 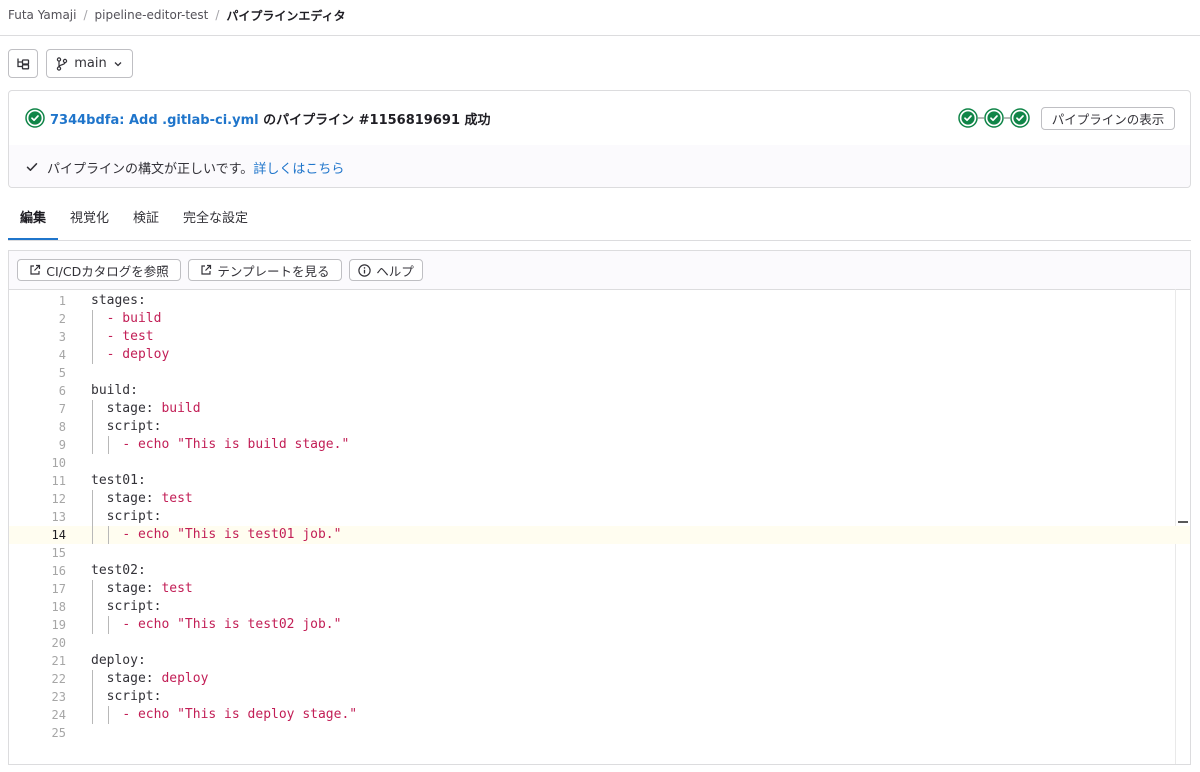 What do you see at coordinates (58, 571) in the screenshot?
I see `line-number: 16` at bounding box center [58, 571].